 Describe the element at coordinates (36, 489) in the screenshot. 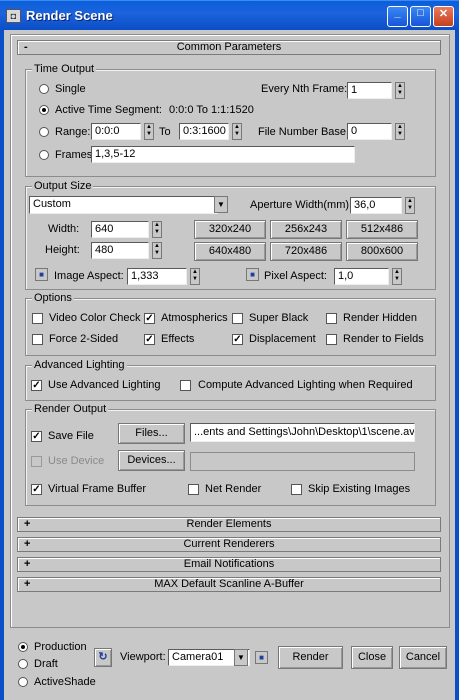

I see `virtual-frame-buffer-checkbox: ✓` at that location.